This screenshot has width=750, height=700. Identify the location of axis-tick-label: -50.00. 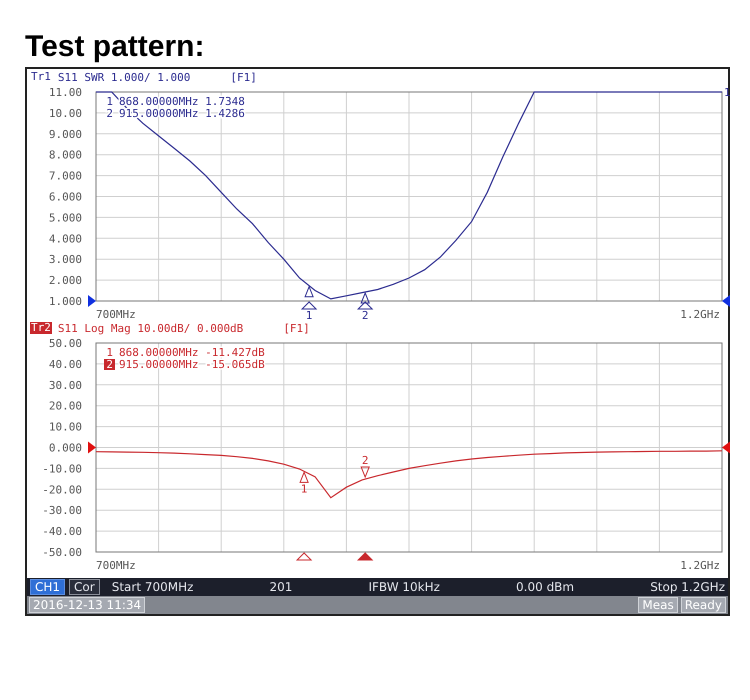
(62, 552).